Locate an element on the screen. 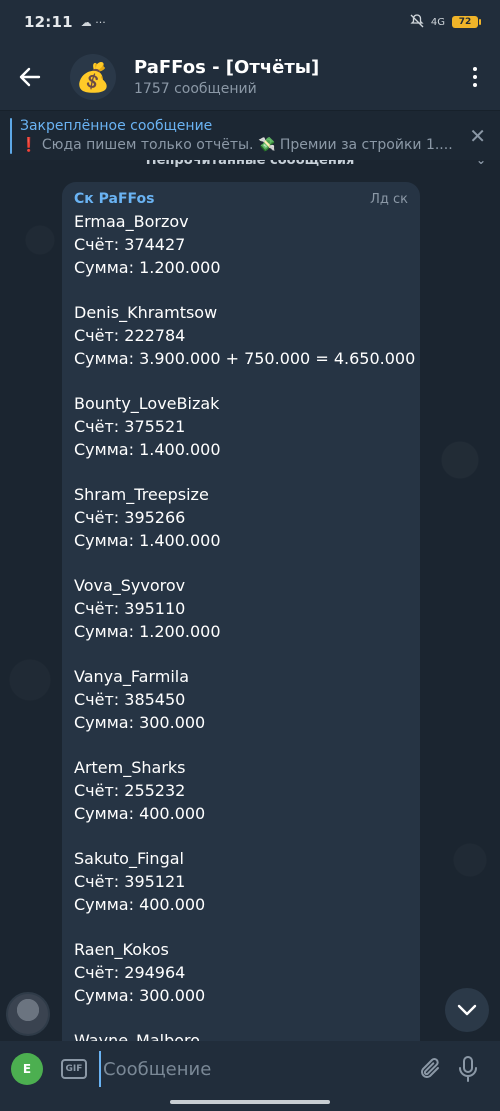 The width and height of the screenshot is (500, 1111). message-input-bar: E GIF is located at coordinates (250, 1069).